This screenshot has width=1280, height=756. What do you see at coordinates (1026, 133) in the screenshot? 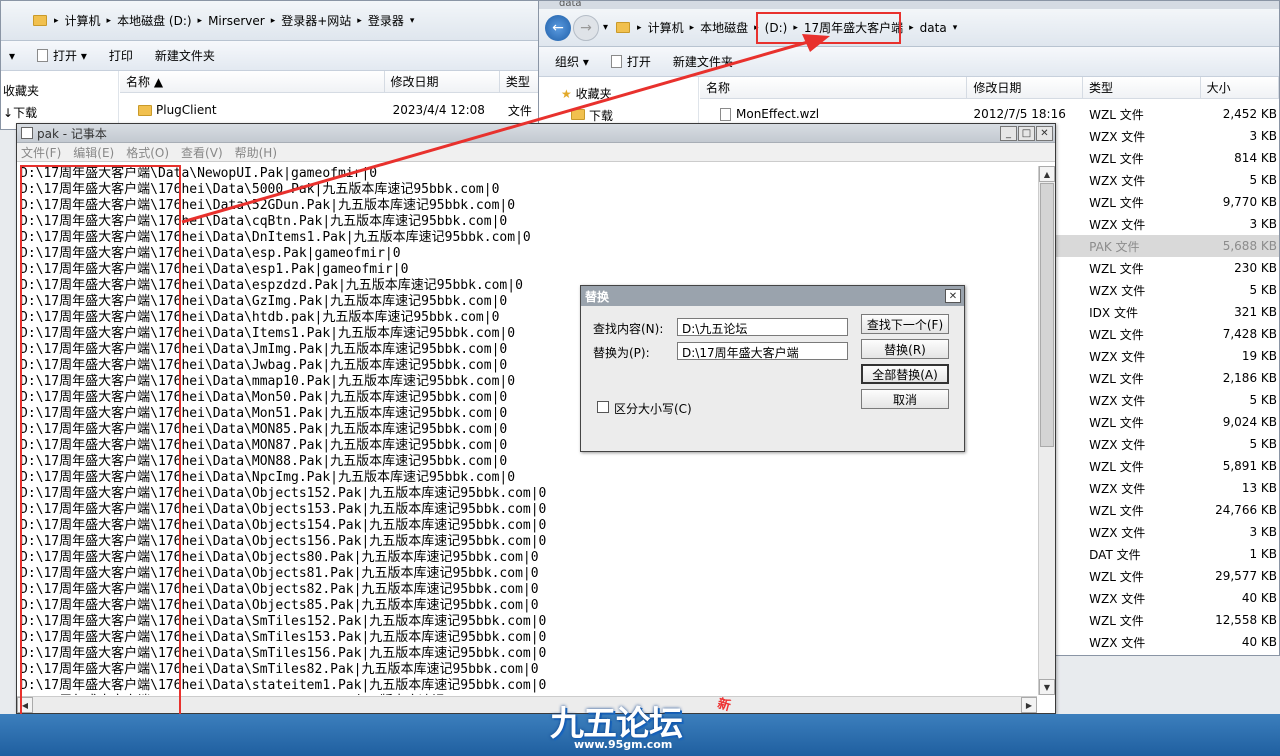
I see `maximize-button: □` at bounding box center [1026, 133].